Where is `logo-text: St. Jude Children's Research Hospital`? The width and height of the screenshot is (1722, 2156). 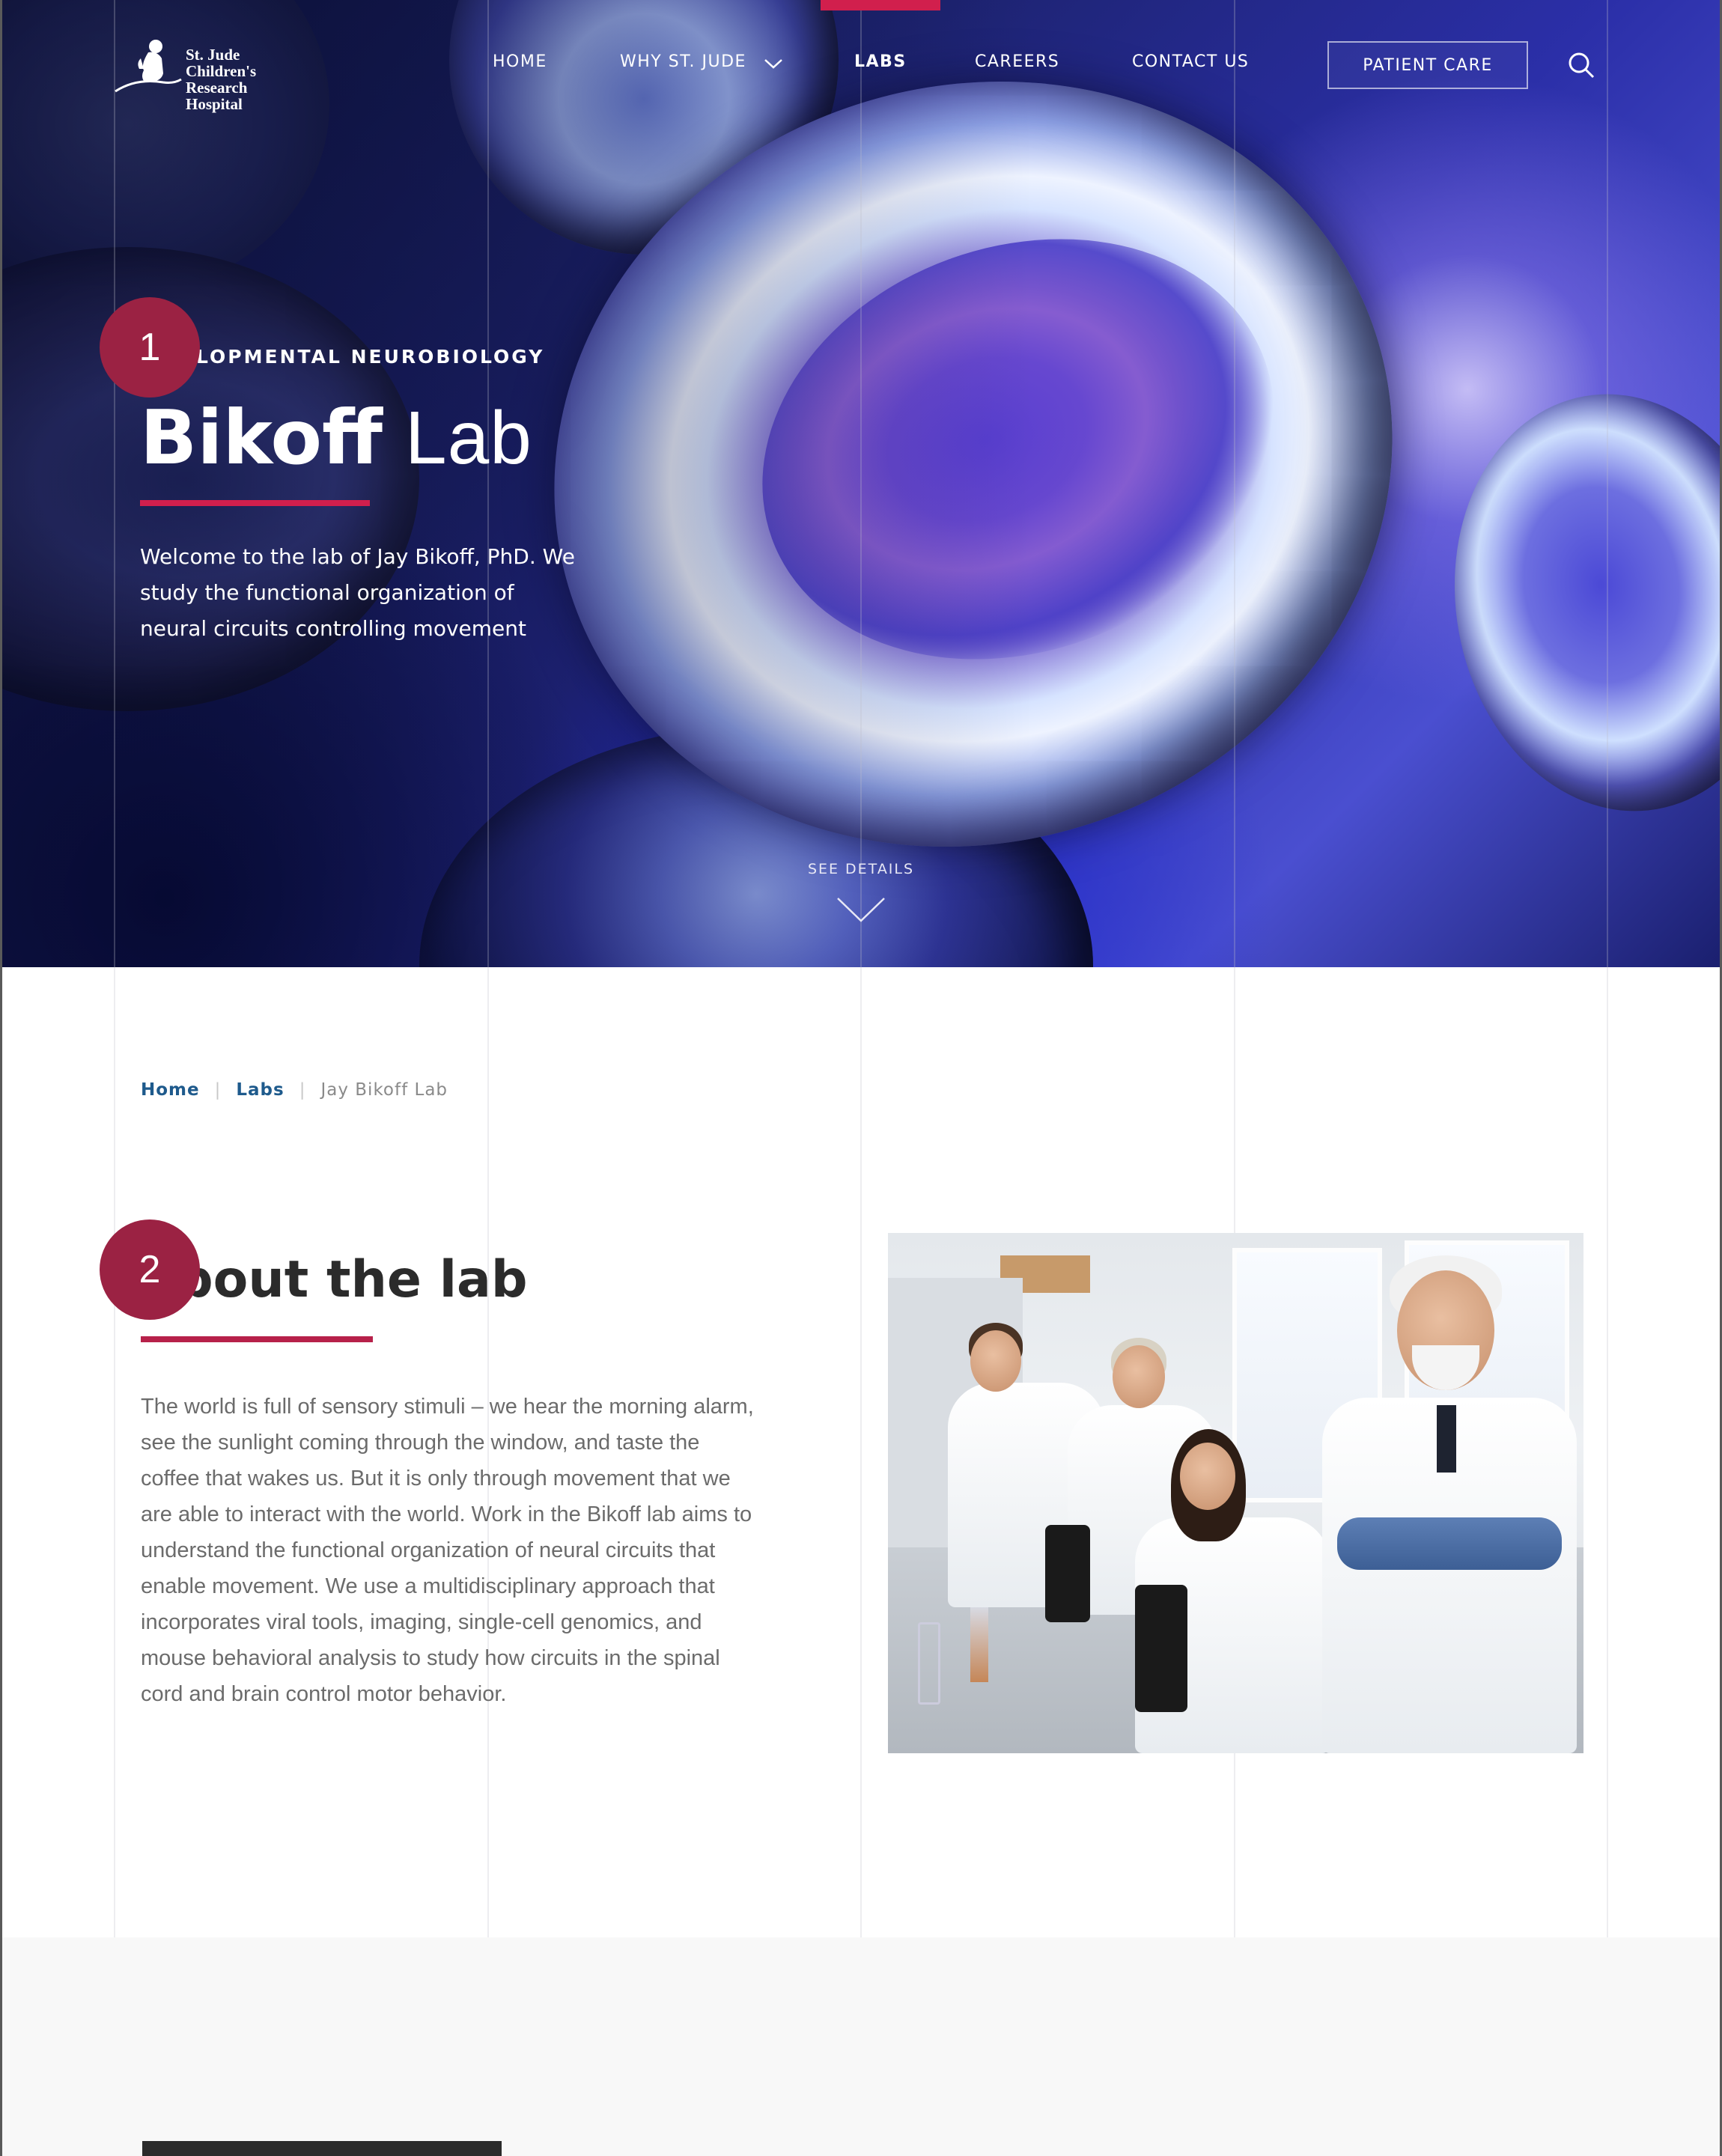 logo-text: St. Jude Children's Research Hospital is located at coordinates (244, 79).